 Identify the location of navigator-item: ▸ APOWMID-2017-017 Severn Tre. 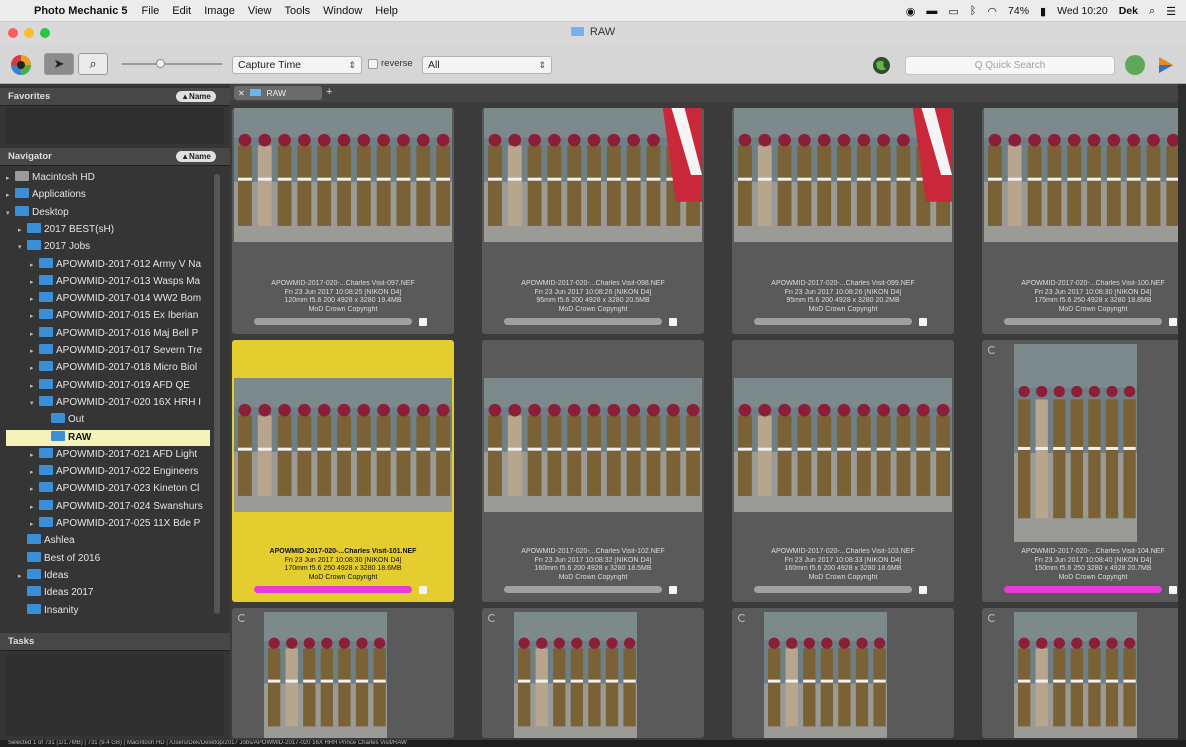
(122, 351).